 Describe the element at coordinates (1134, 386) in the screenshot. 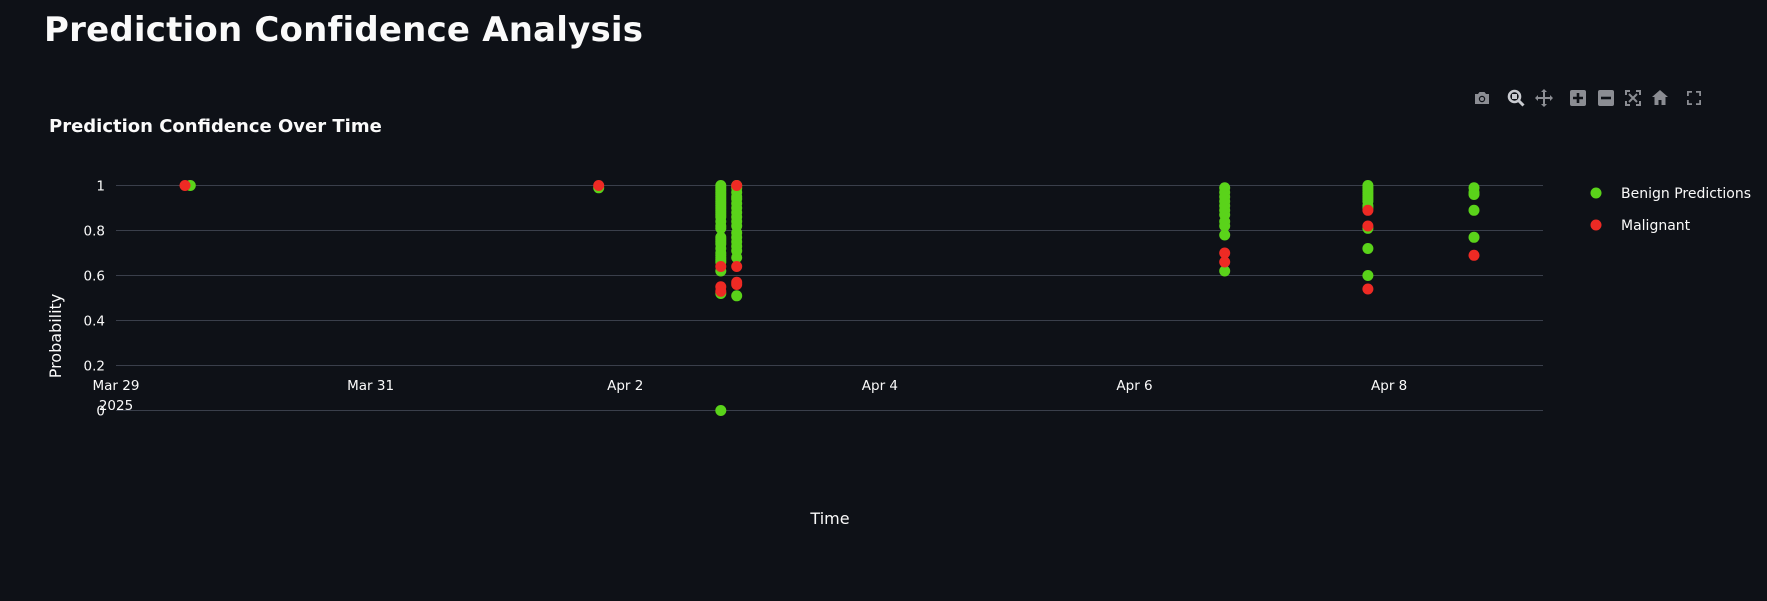

I see `x-tick-label: Apr 6` at that location.